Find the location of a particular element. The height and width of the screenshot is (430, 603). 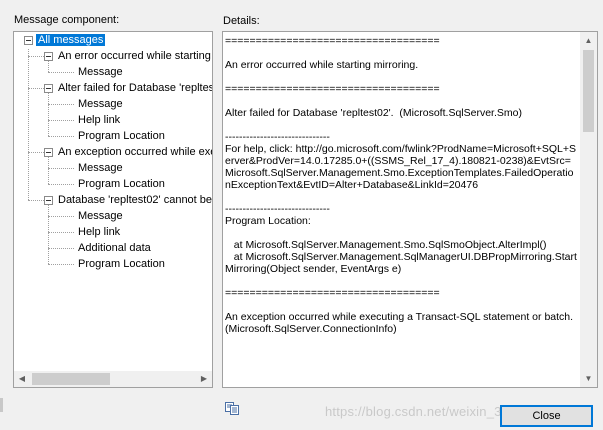

close-button: Close is located at coordinates (546, 416).